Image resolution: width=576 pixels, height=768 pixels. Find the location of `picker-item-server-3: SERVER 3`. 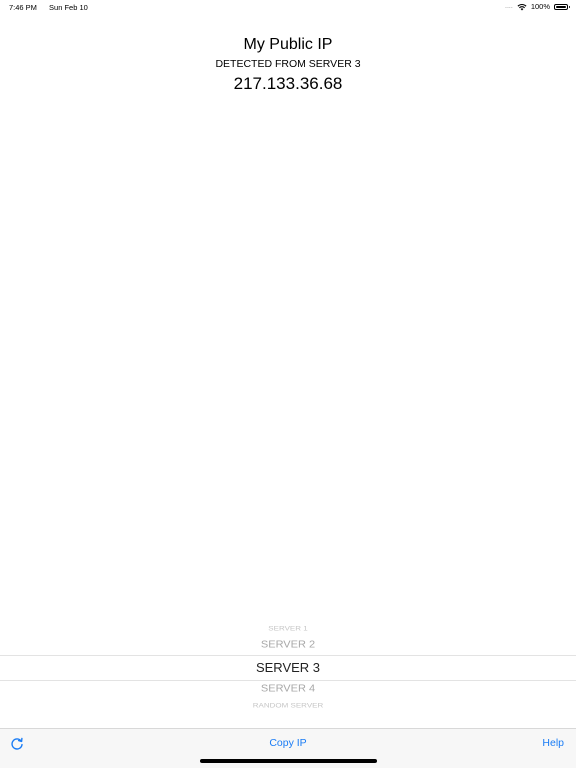

picker-item-server-3: SERVER 3 is located at coordinates (288, 667).